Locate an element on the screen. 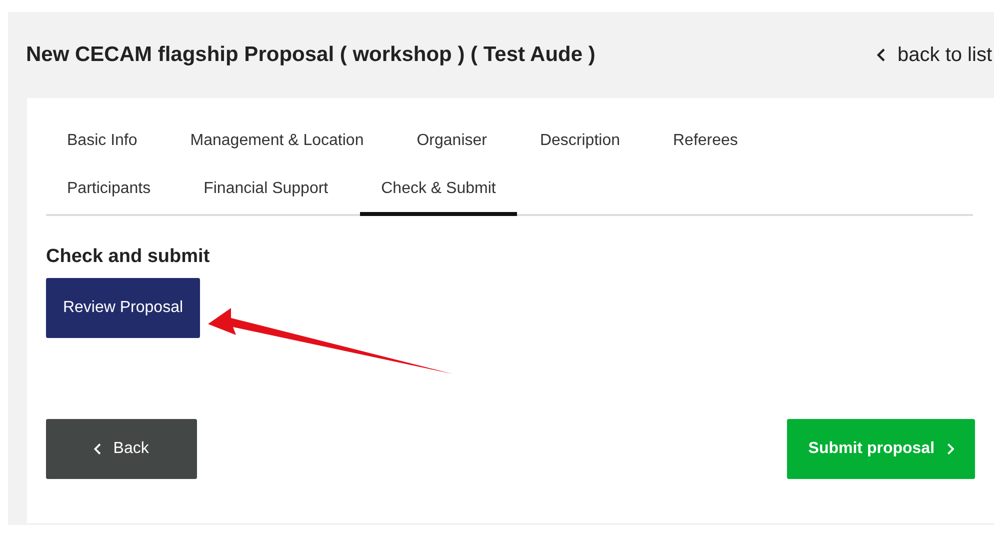  tab: Basic Info is located at coordinates (102, 143).